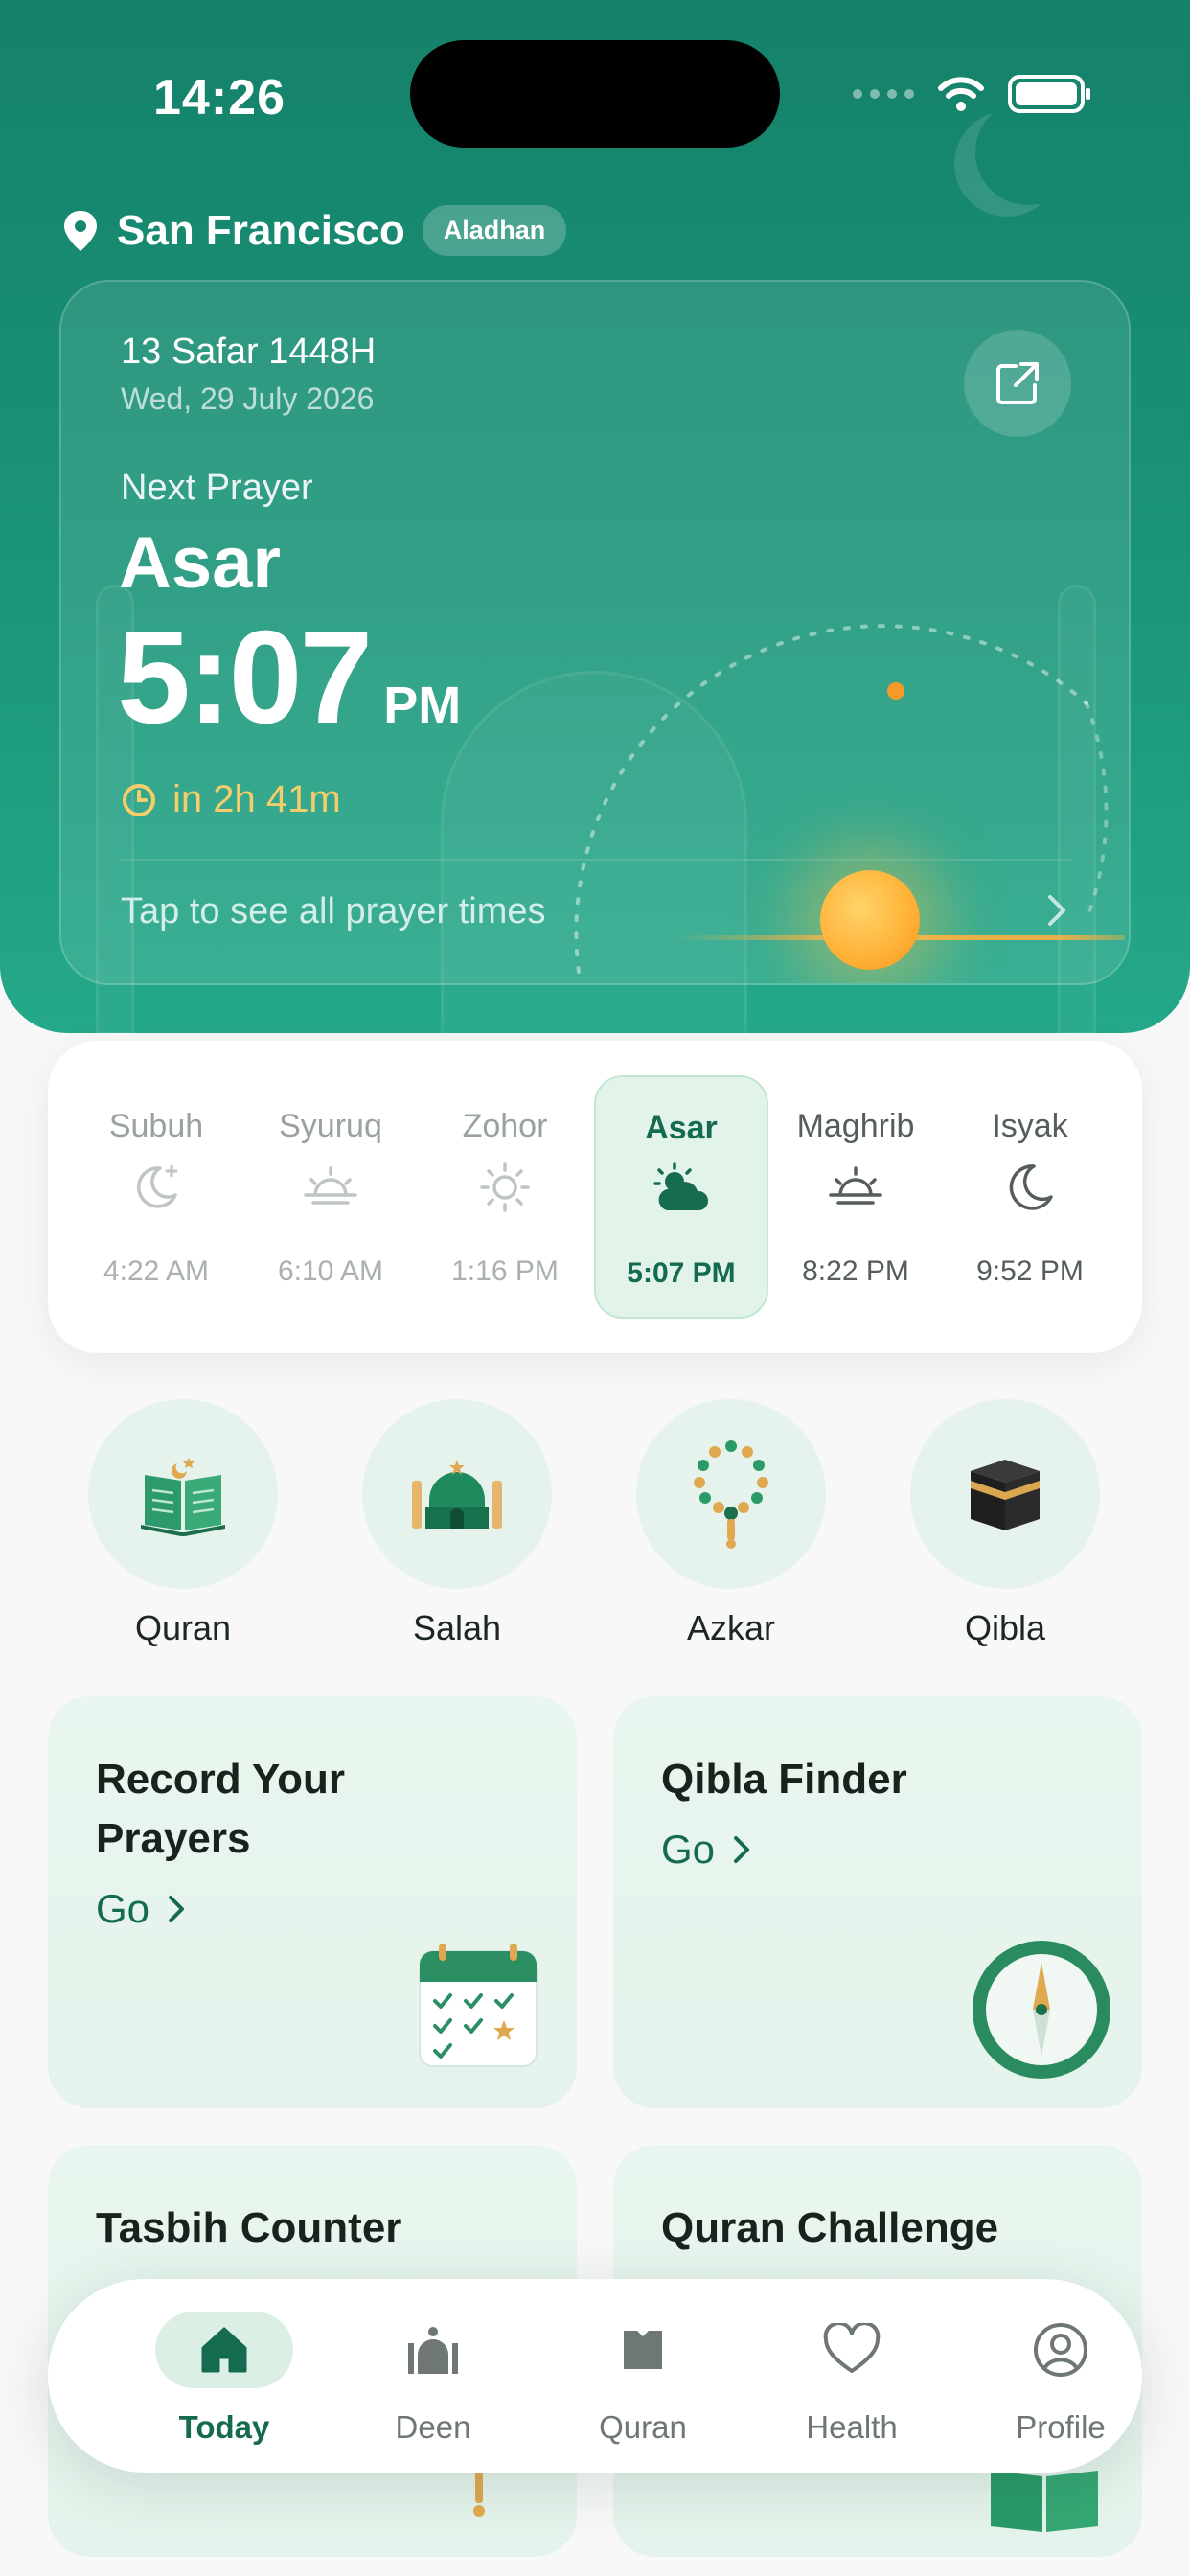 This screenshot has height=2576, width=1190. I want to click on kaaba-icon, so click(1006, 1495).